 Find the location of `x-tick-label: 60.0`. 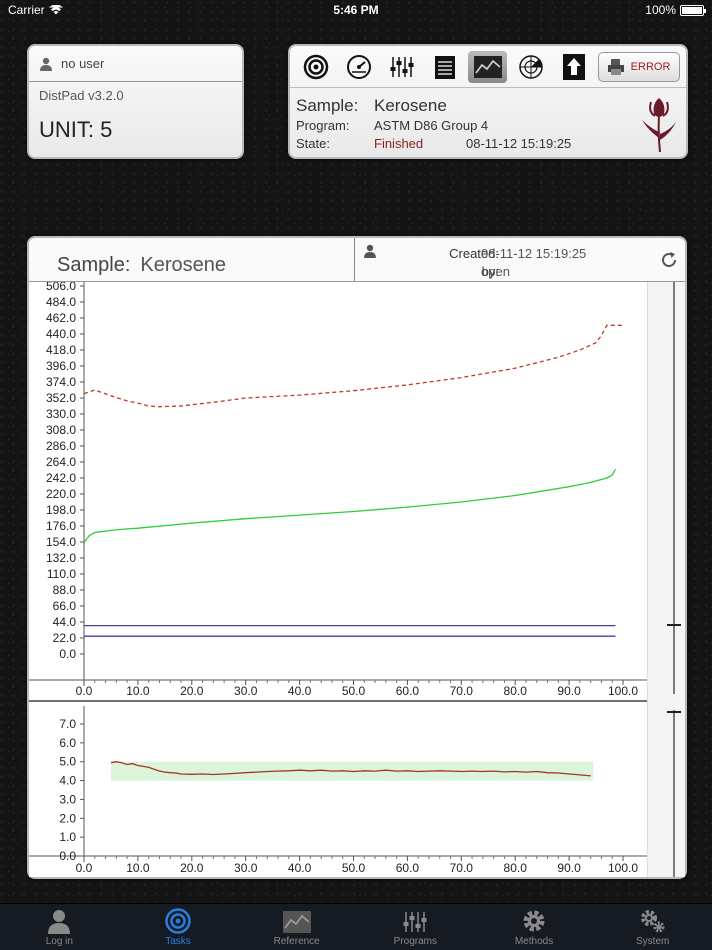

x-tick-label: 60.0 is located at coordinates (408, 868).